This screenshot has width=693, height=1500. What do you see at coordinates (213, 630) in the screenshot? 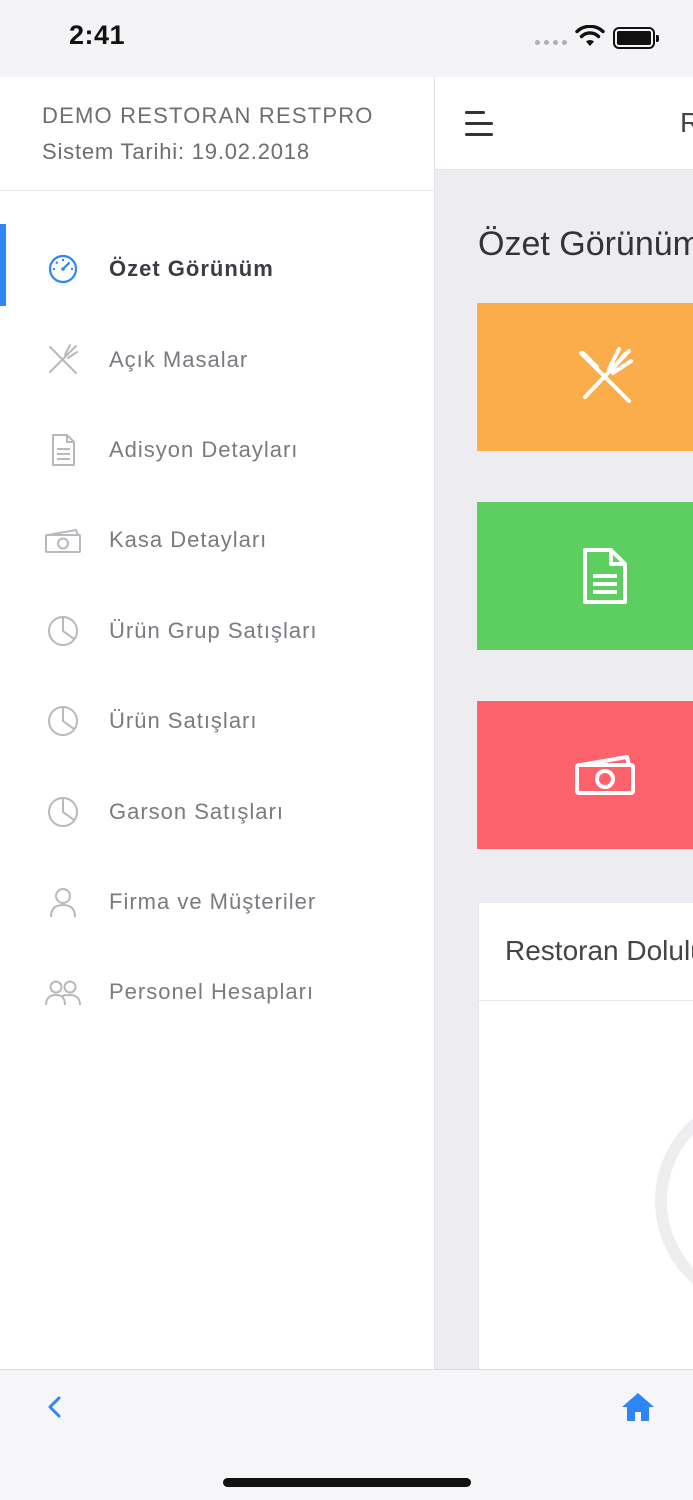
I see `menu-item-label: Ürün Grup Satışları` at bounding box center [213, 630].